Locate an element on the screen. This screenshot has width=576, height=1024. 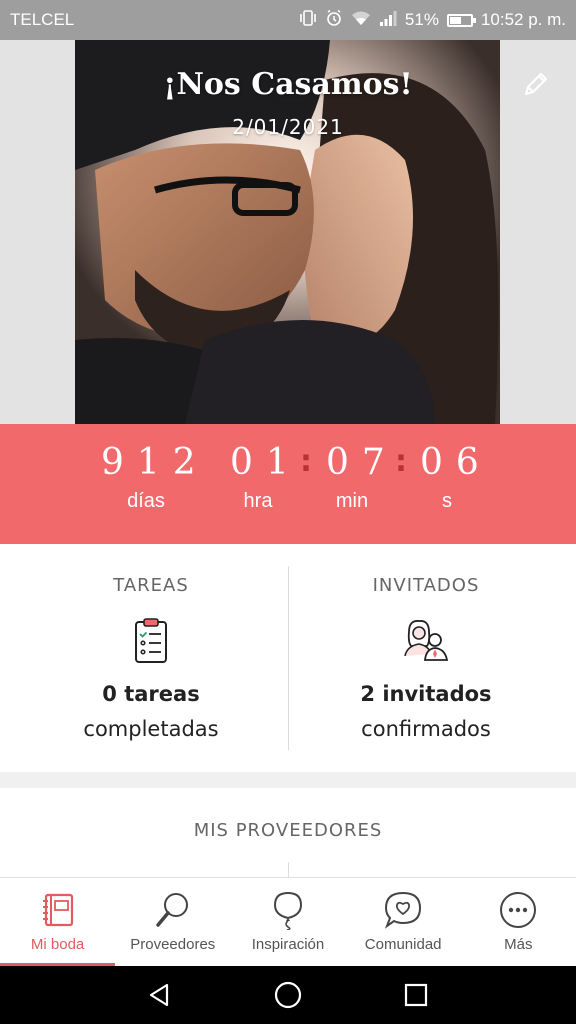
balloon-icon is located at coordinates (288, 910).